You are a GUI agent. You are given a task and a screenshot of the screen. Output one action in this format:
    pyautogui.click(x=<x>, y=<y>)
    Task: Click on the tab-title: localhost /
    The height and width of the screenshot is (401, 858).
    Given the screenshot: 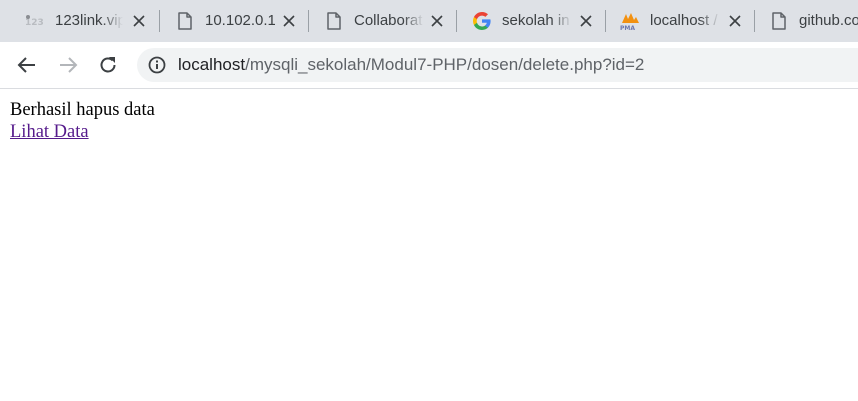 What is the action you would take?
    pyautogui.click(x=684, y=20)
    